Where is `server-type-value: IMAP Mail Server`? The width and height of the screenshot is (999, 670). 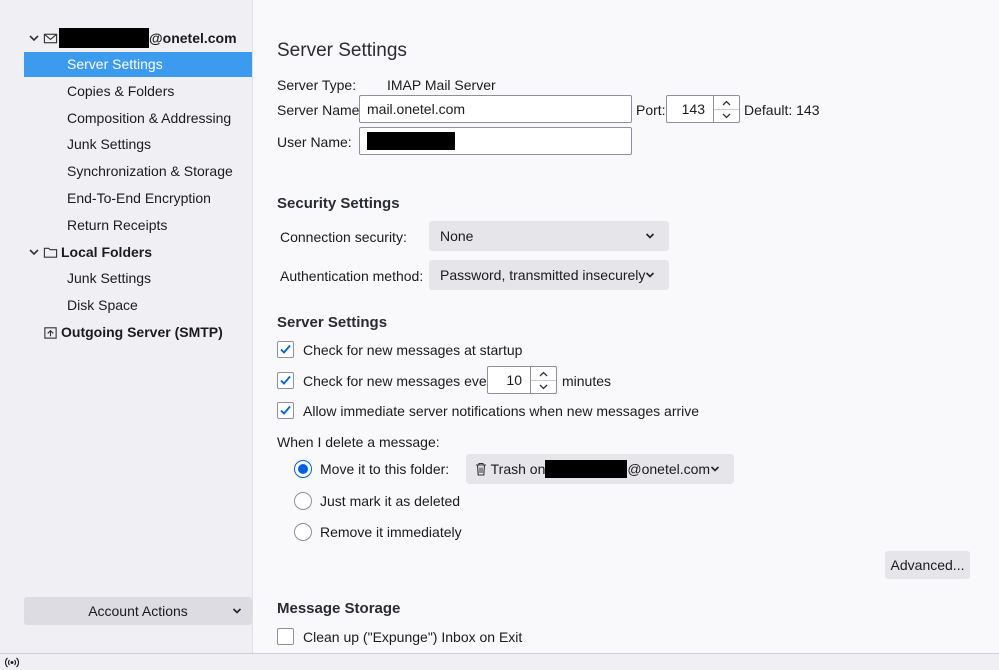 server-type-value: IMAP Mail Server is located at coordinates (441, 85).